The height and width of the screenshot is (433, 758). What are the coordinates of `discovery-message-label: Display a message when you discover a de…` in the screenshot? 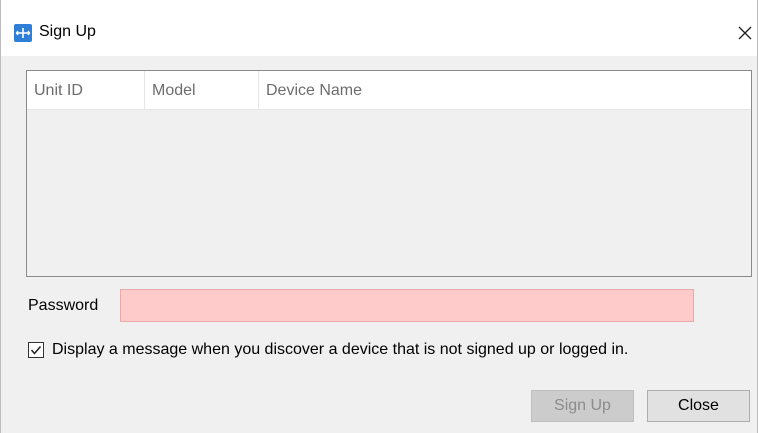 It's located at (340, 349).